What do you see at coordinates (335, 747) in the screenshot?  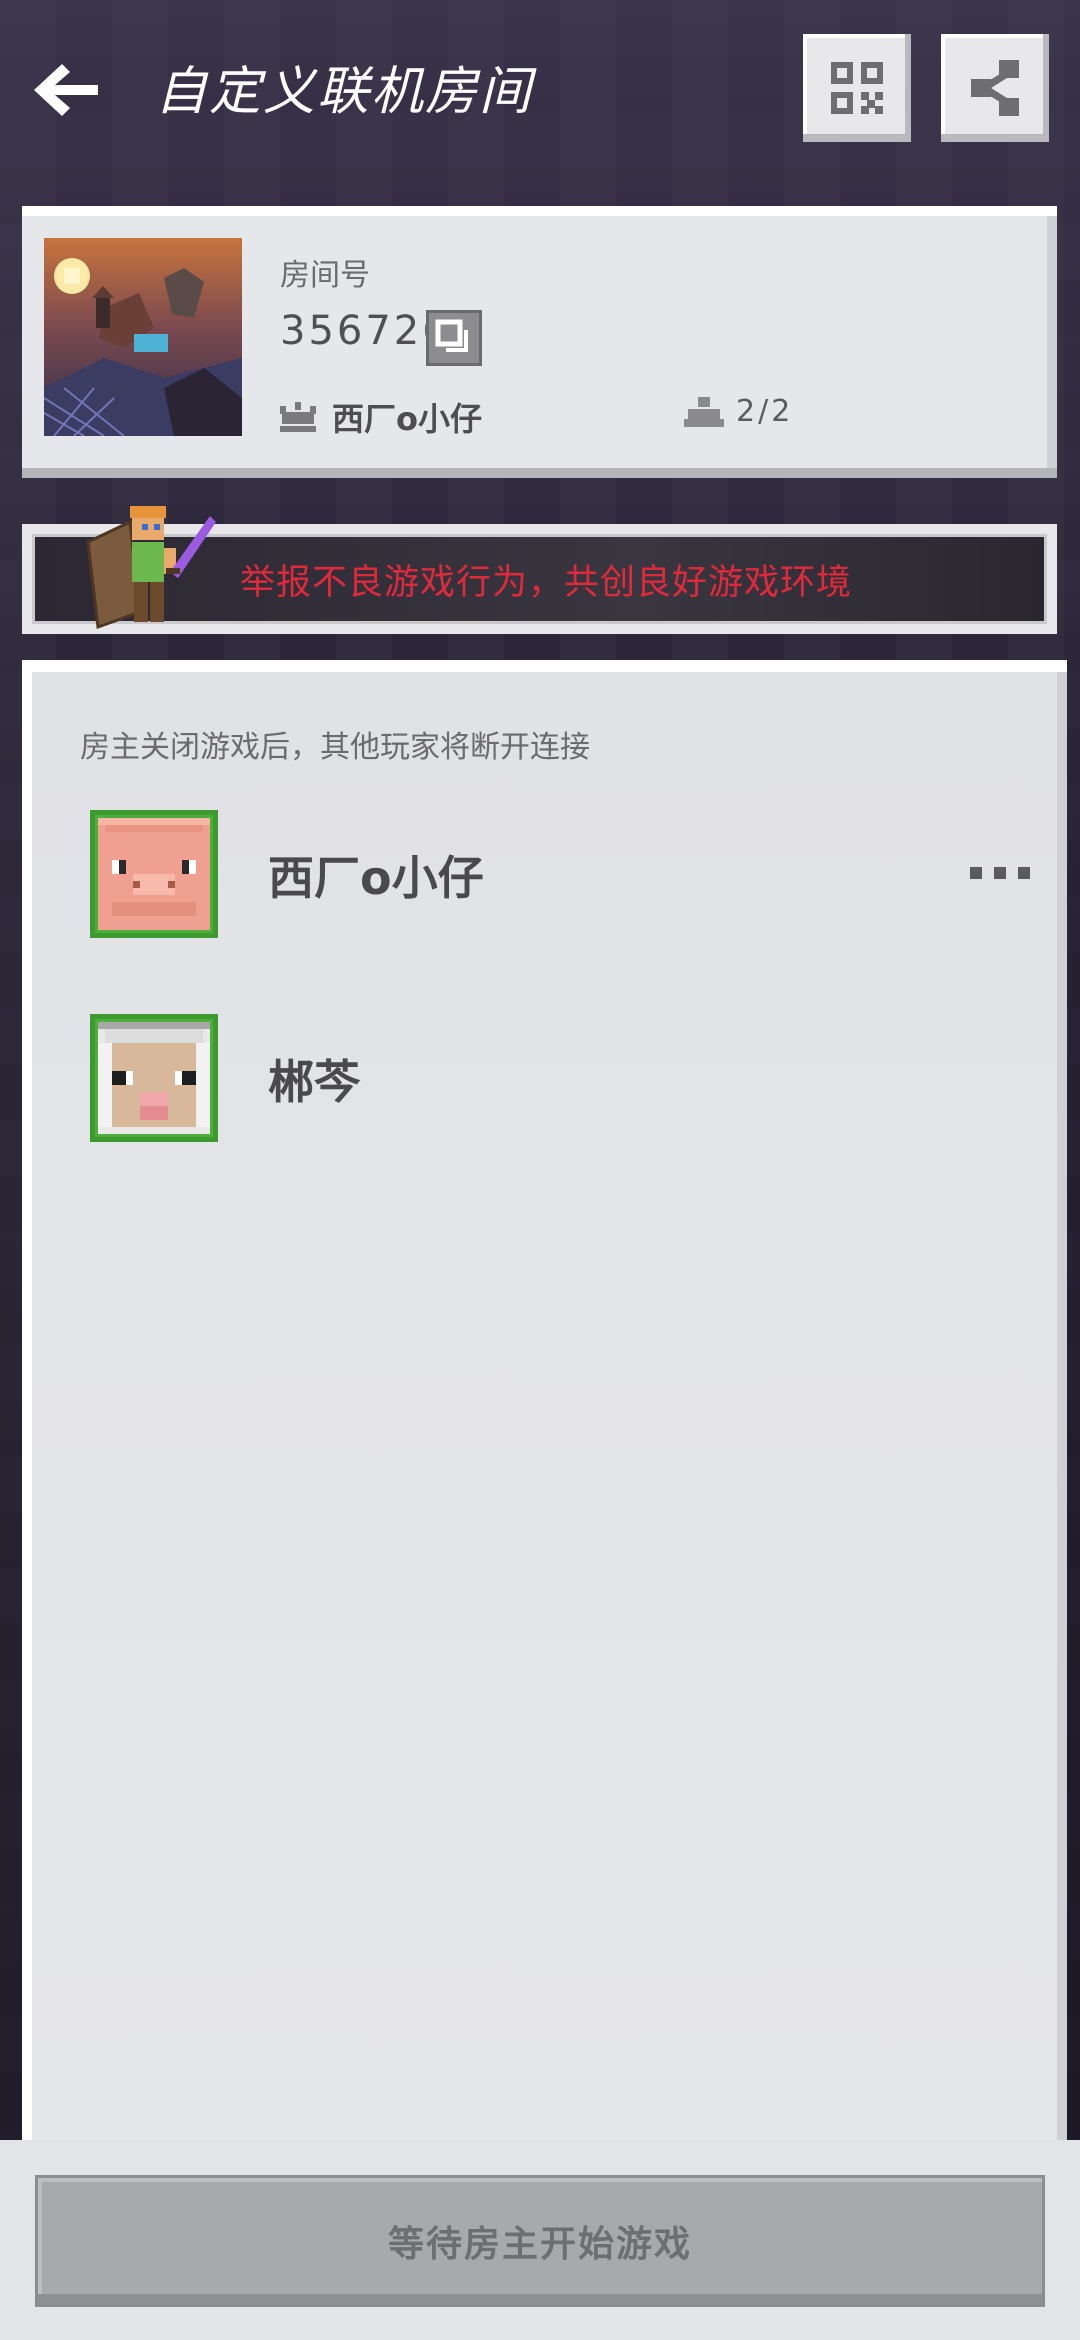 I see `disconnect-notice: 房主关闭游戏后，其他玩家将断开连接` at bounding box center [335, 747].